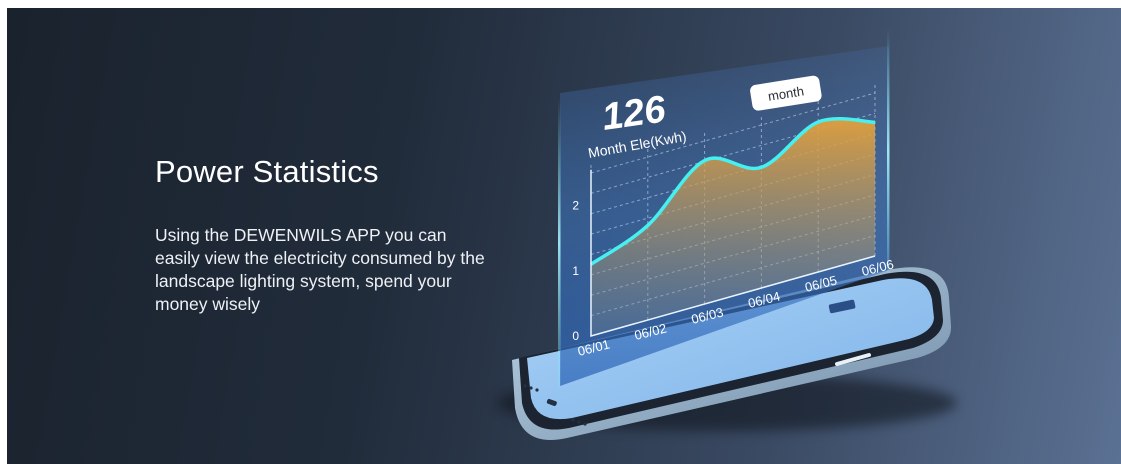 The width and height of the screenshot is (1121, 464). Describe the element at coordinates (559, 243) in the screenshot. I see `hologram-left-beam` at that location.